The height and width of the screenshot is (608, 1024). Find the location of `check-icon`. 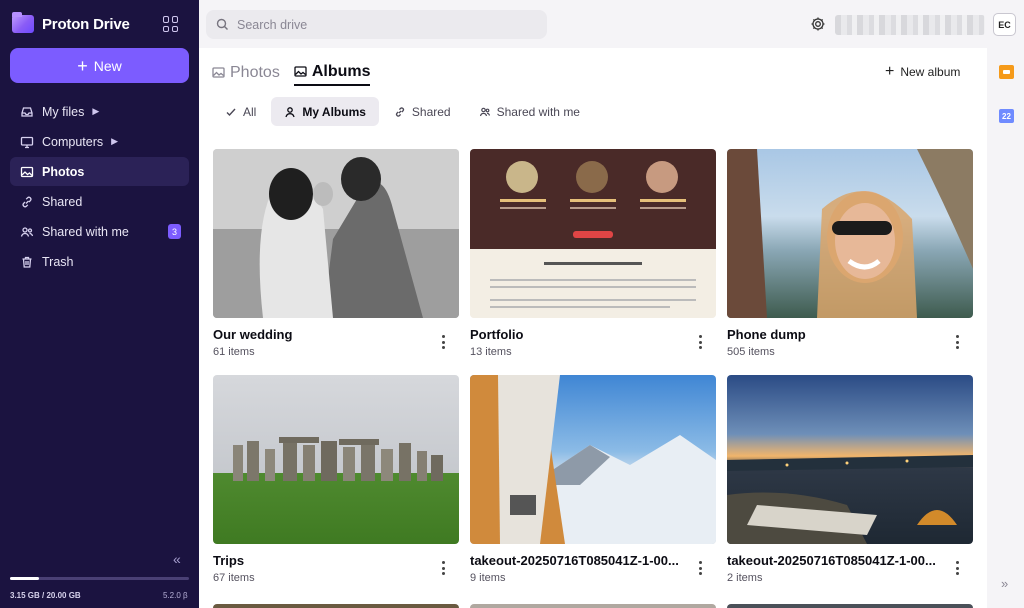

check-icon is located at coordinates (231, 112).